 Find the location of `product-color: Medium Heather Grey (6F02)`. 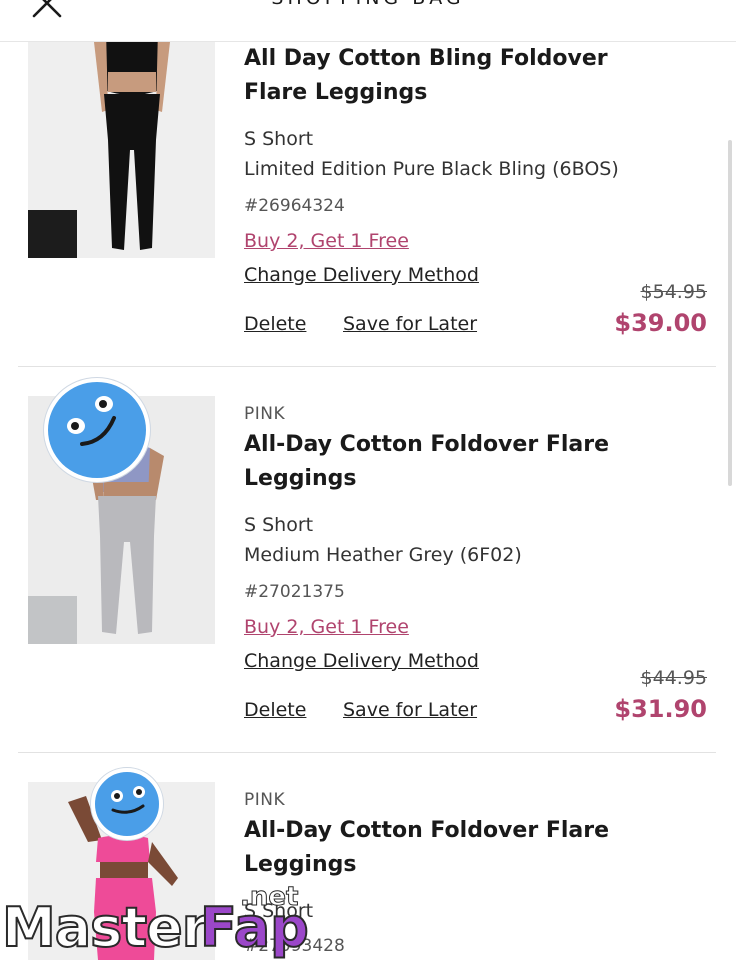

product-color: Medium Heather Grey (6F02) is located at coordinates (383, 555).